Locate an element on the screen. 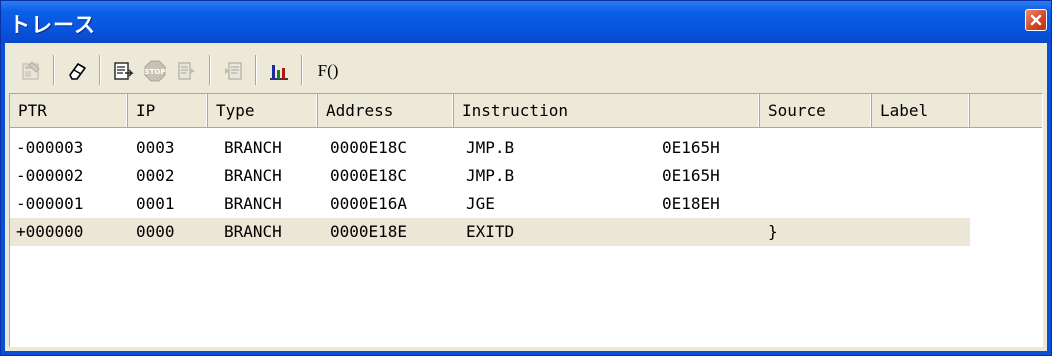 The width and height of the screenshot is (1052, 356). ptr-cell: -000002 is located at coordinates (50, 175).